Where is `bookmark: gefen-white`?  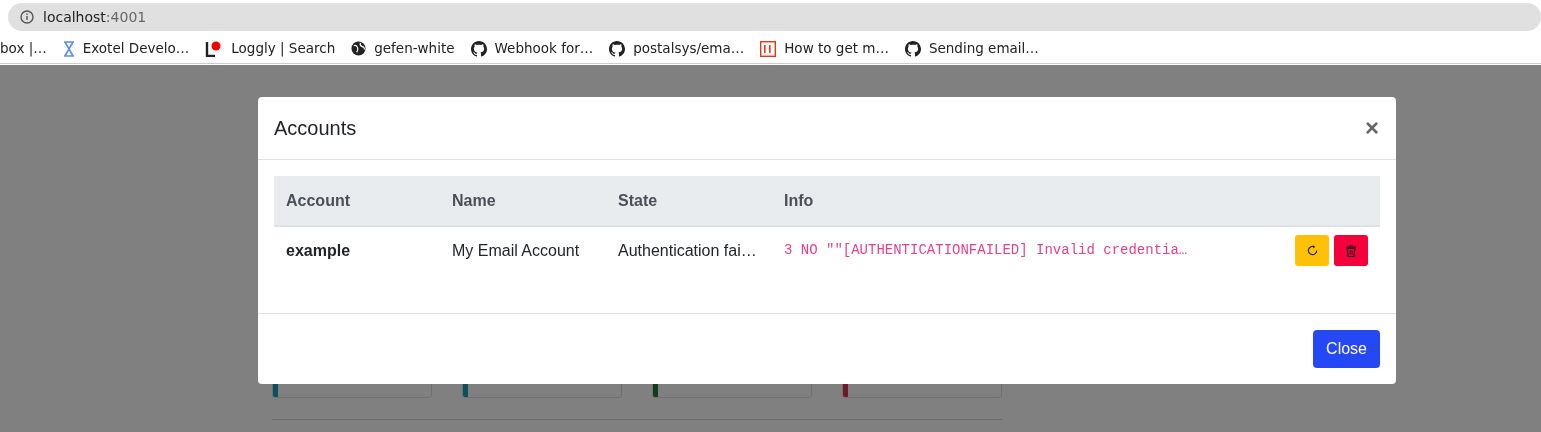
bookmark: gefen-white is located at coordinates (403, 48).